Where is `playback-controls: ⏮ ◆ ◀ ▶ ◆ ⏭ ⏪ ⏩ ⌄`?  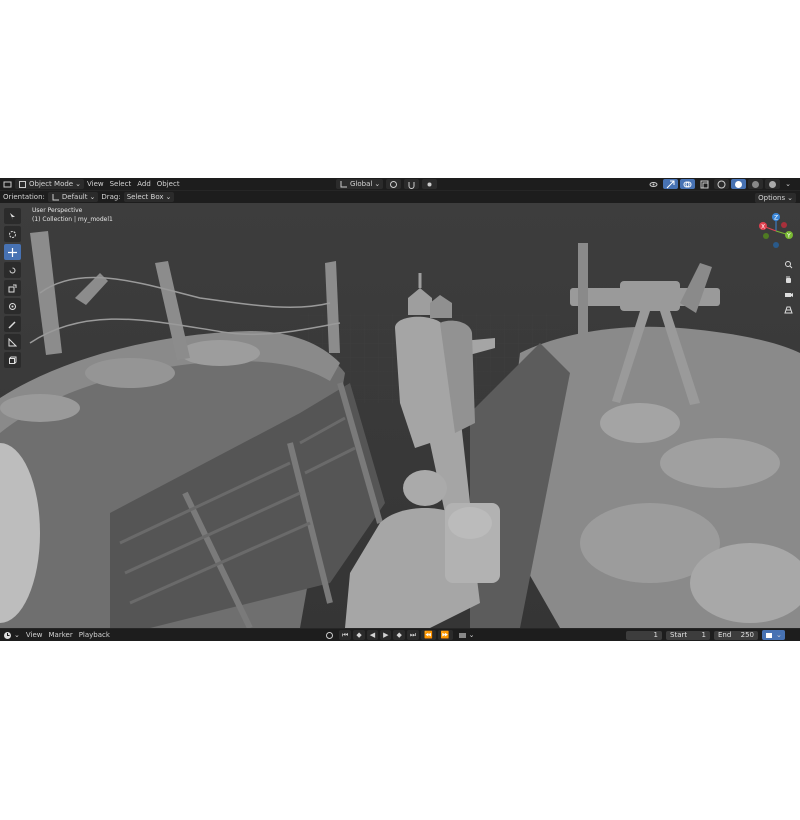
playback-controls: ⏮ ◆ ◀ ▶ ◆ ⏭ ⏪ ⏩ ⌄ is located at coordinates (400, 635).